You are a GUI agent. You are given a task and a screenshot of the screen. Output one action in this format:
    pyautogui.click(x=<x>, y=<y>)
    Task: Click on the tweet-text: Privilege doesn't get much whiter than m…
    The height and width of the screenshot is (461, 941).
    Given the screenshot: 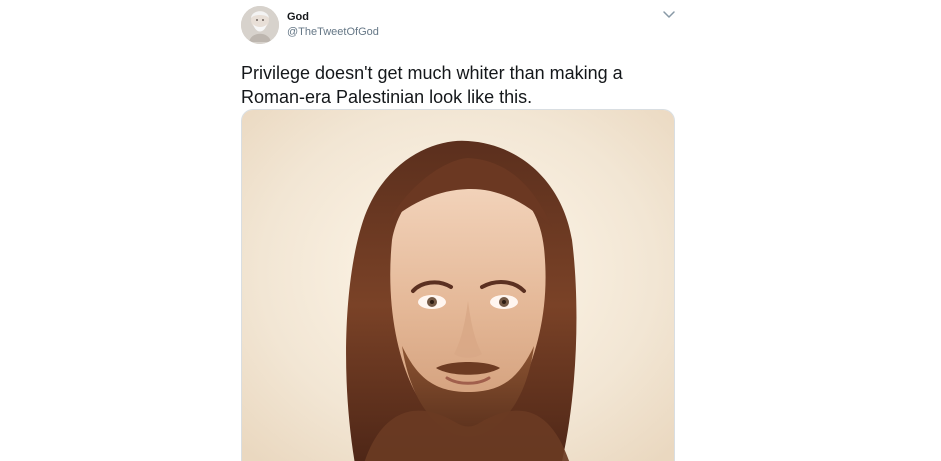 What is the action you would take?
    pyautogui.click(x=456, y=85)
    